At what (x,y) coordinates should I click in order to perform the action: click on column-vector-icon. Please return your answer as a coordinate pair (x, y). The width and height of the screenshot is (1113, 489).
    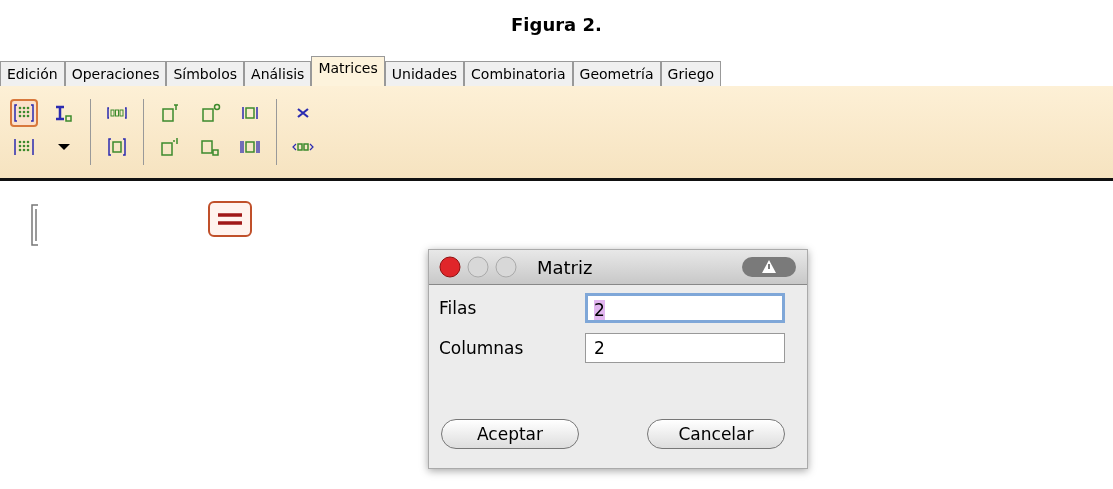
    Looking at the image, I should click on (117, 147).